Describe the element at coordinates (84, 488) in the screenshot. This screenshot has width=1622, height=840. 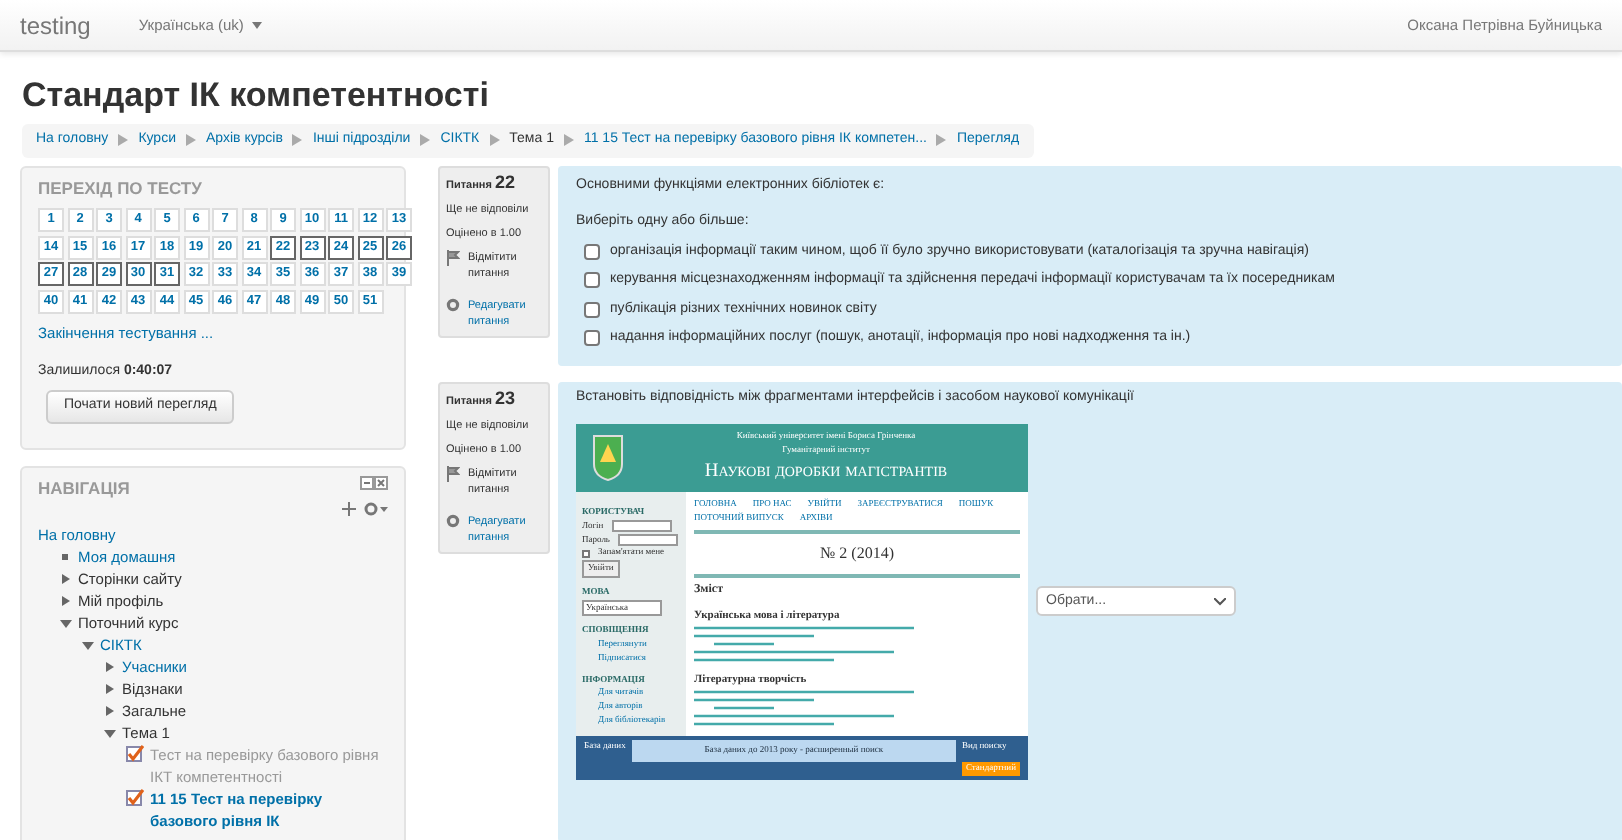
I see `panel-title: НАВІГАЦІЯ` at that location.